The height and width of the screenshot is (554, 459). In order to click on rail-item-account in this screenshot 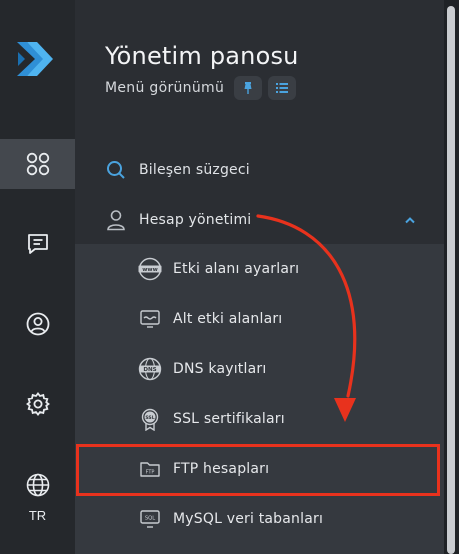, I will do `click(37, 324)`.